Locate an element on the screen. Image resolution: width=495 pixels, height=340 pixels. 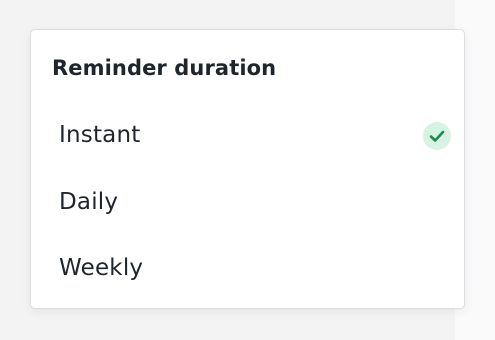
menu-title: Reminder duration is located at coordinates (164, 68).